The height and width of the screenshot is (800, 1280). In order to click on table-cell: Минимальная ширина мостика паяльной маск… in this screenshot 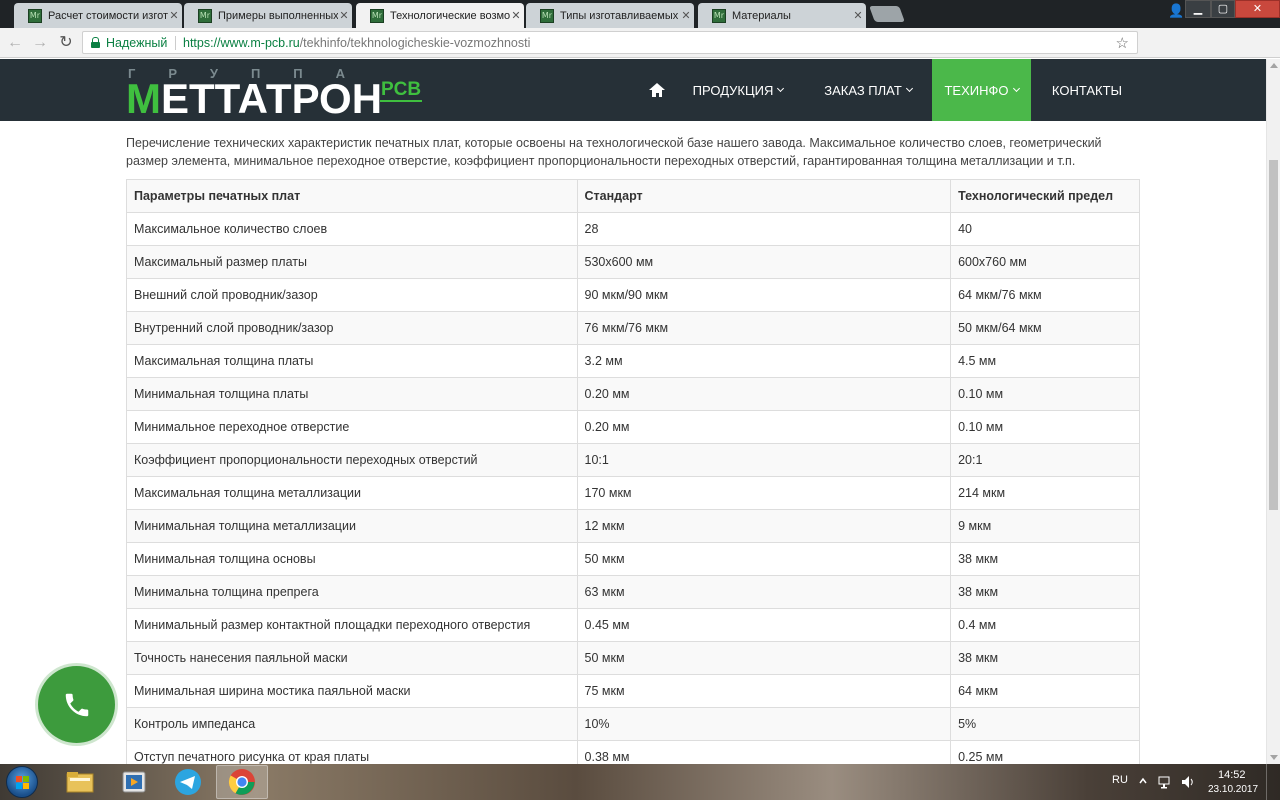, I will do `click(352, 691)`.